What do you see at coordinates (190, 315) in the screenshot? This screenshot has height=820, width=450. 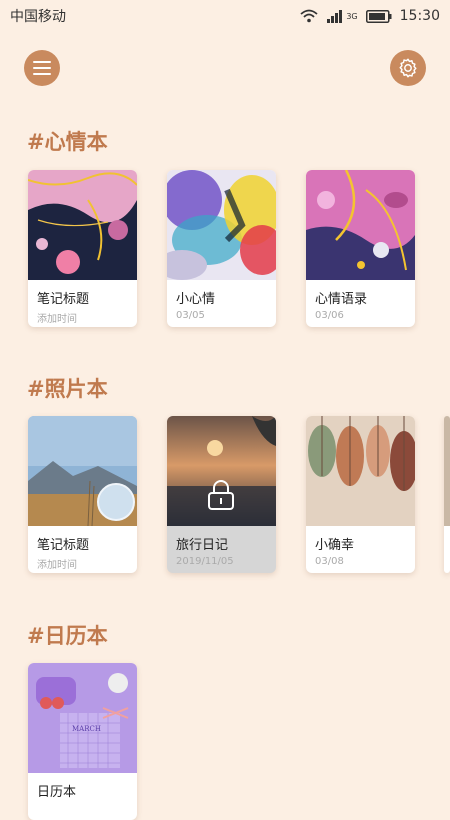 I see `card-date: 03/05` at bounding box center [190, 315].